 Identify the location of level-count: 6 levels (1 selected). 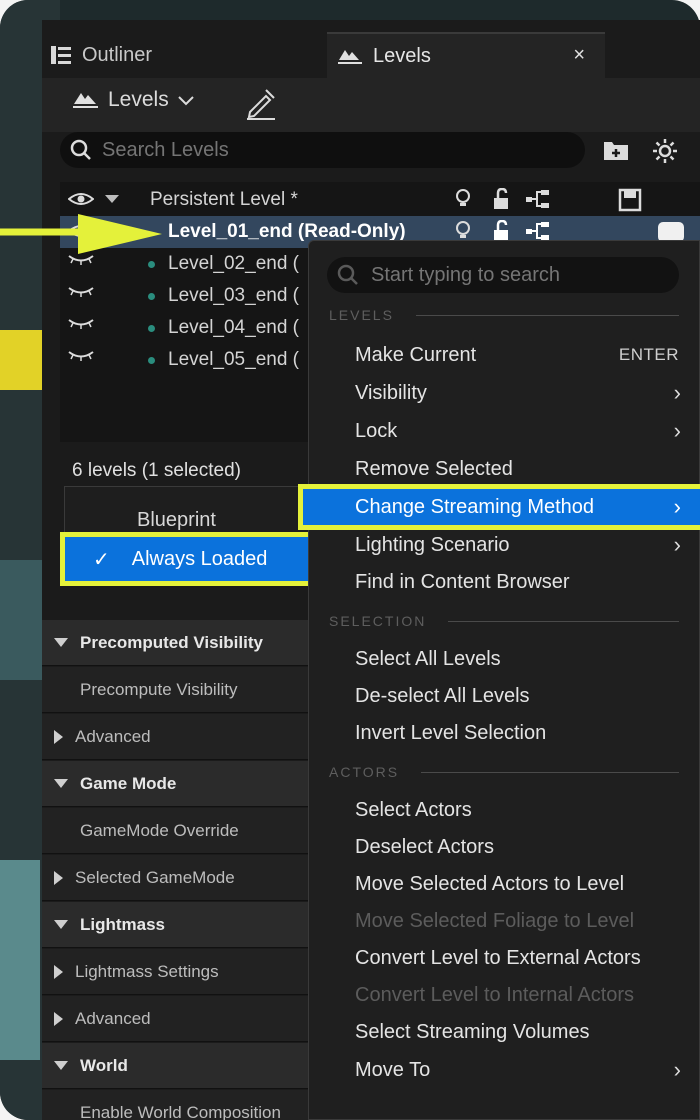
(156, 470).